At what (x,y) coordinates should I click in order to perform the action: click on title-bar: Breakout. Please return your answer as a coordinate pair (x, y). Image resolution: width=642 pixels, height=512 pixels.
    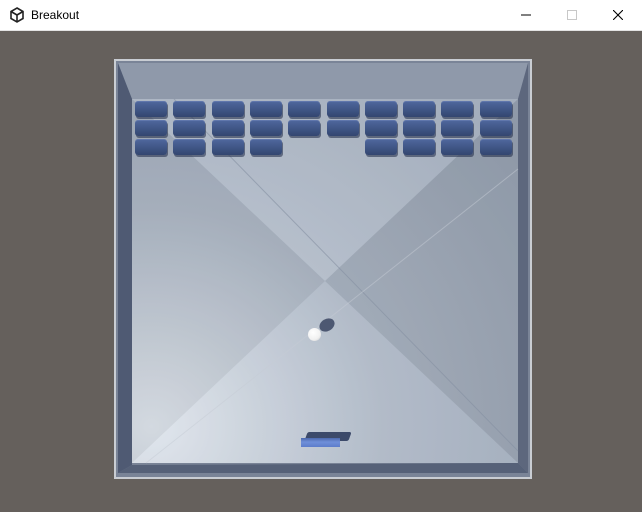
    Looking at the image, I should click on (321, 15).